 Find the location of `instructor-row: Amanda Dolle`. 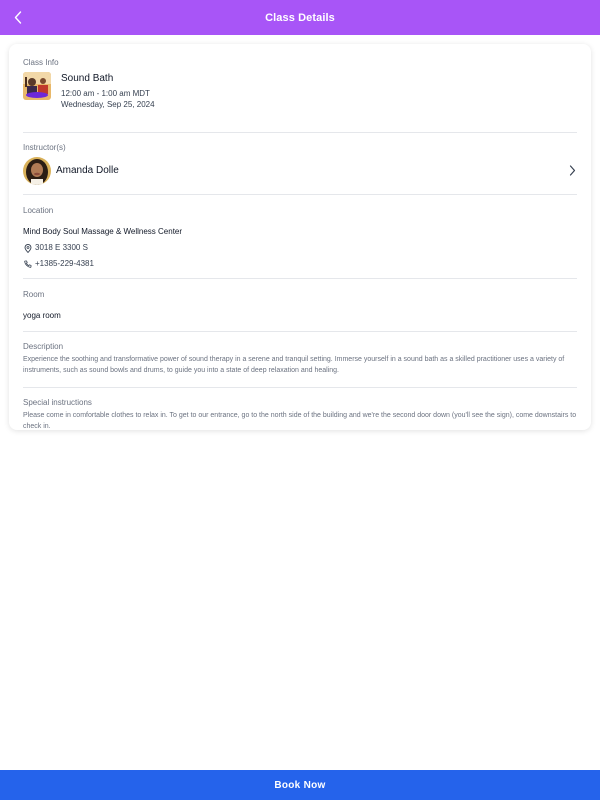

instructor-row: Amanda Dolle is located at coordinates (300, 170).